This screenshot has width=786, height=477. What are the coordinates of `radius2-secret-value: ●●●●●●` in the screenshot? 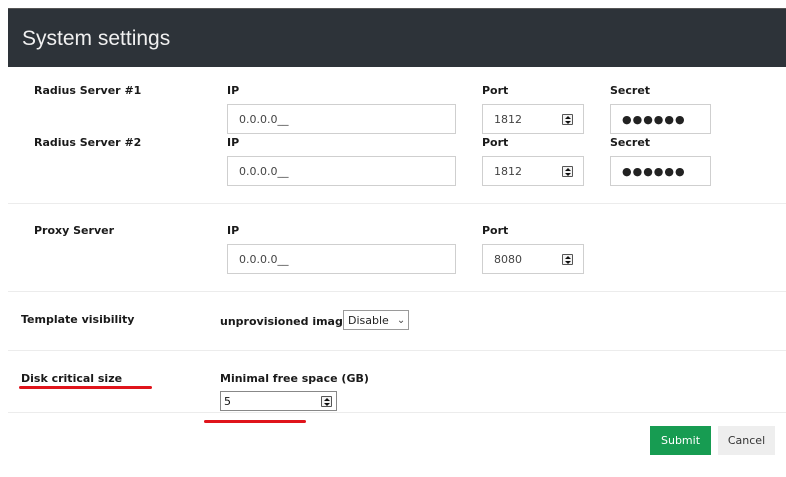 It's located at (654, 171).